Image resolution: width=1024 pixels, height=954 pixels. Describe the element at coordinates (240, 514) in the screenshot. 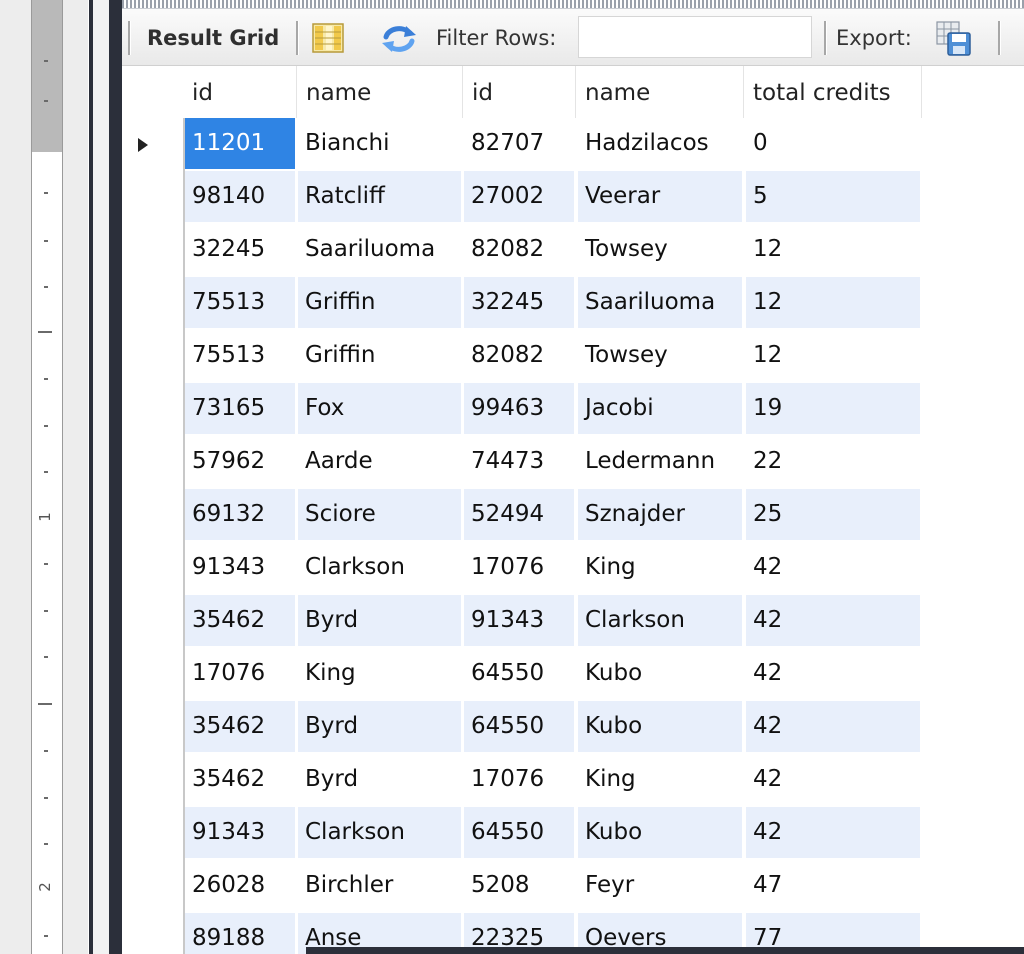

I see `cell-student-id: 69132` at that location.